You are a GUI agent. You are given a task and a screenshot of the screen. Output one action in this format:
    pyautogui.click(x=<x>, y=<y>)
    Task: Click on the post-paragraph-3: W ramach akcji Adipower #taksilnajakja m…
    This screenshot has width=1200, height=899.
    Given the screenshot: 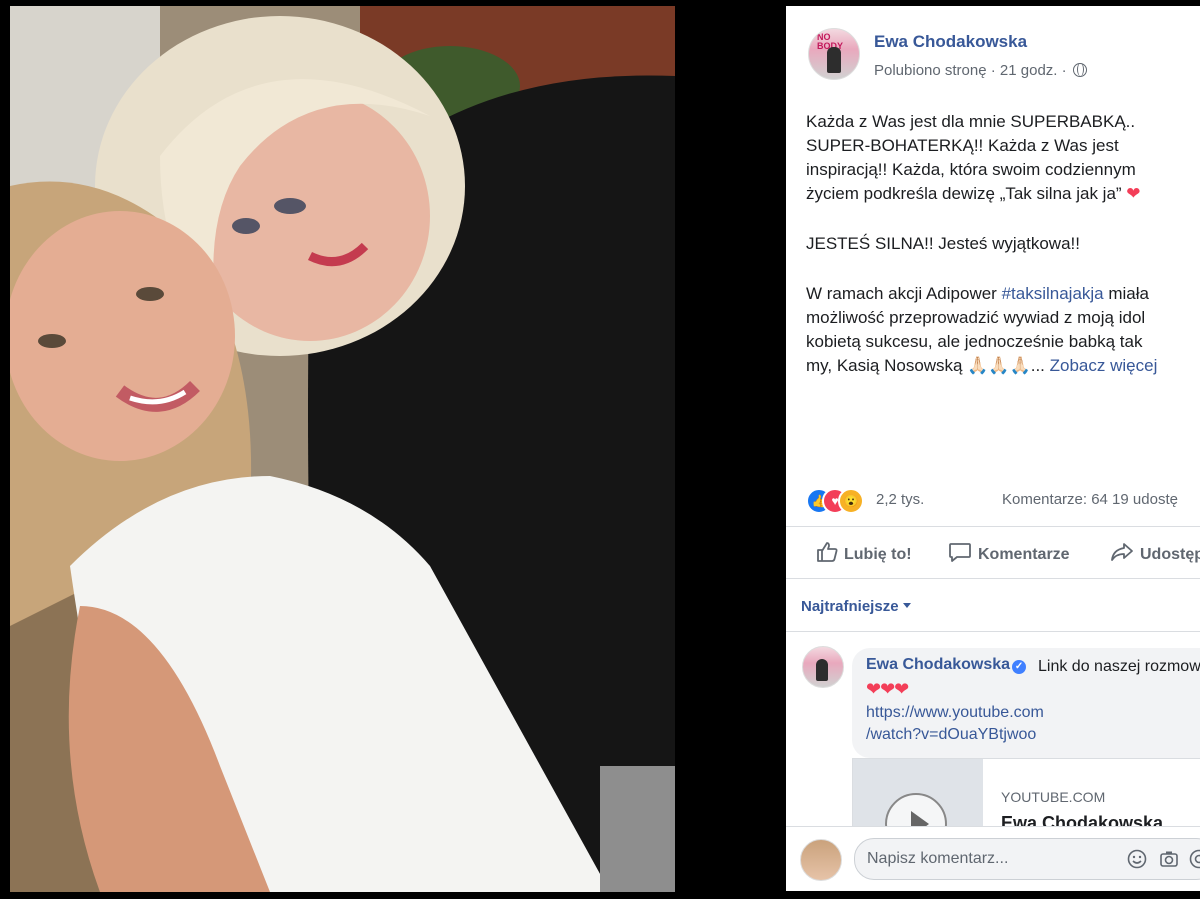 What is the action you would take?
    pyautogui.click(x=982, y=329)
    